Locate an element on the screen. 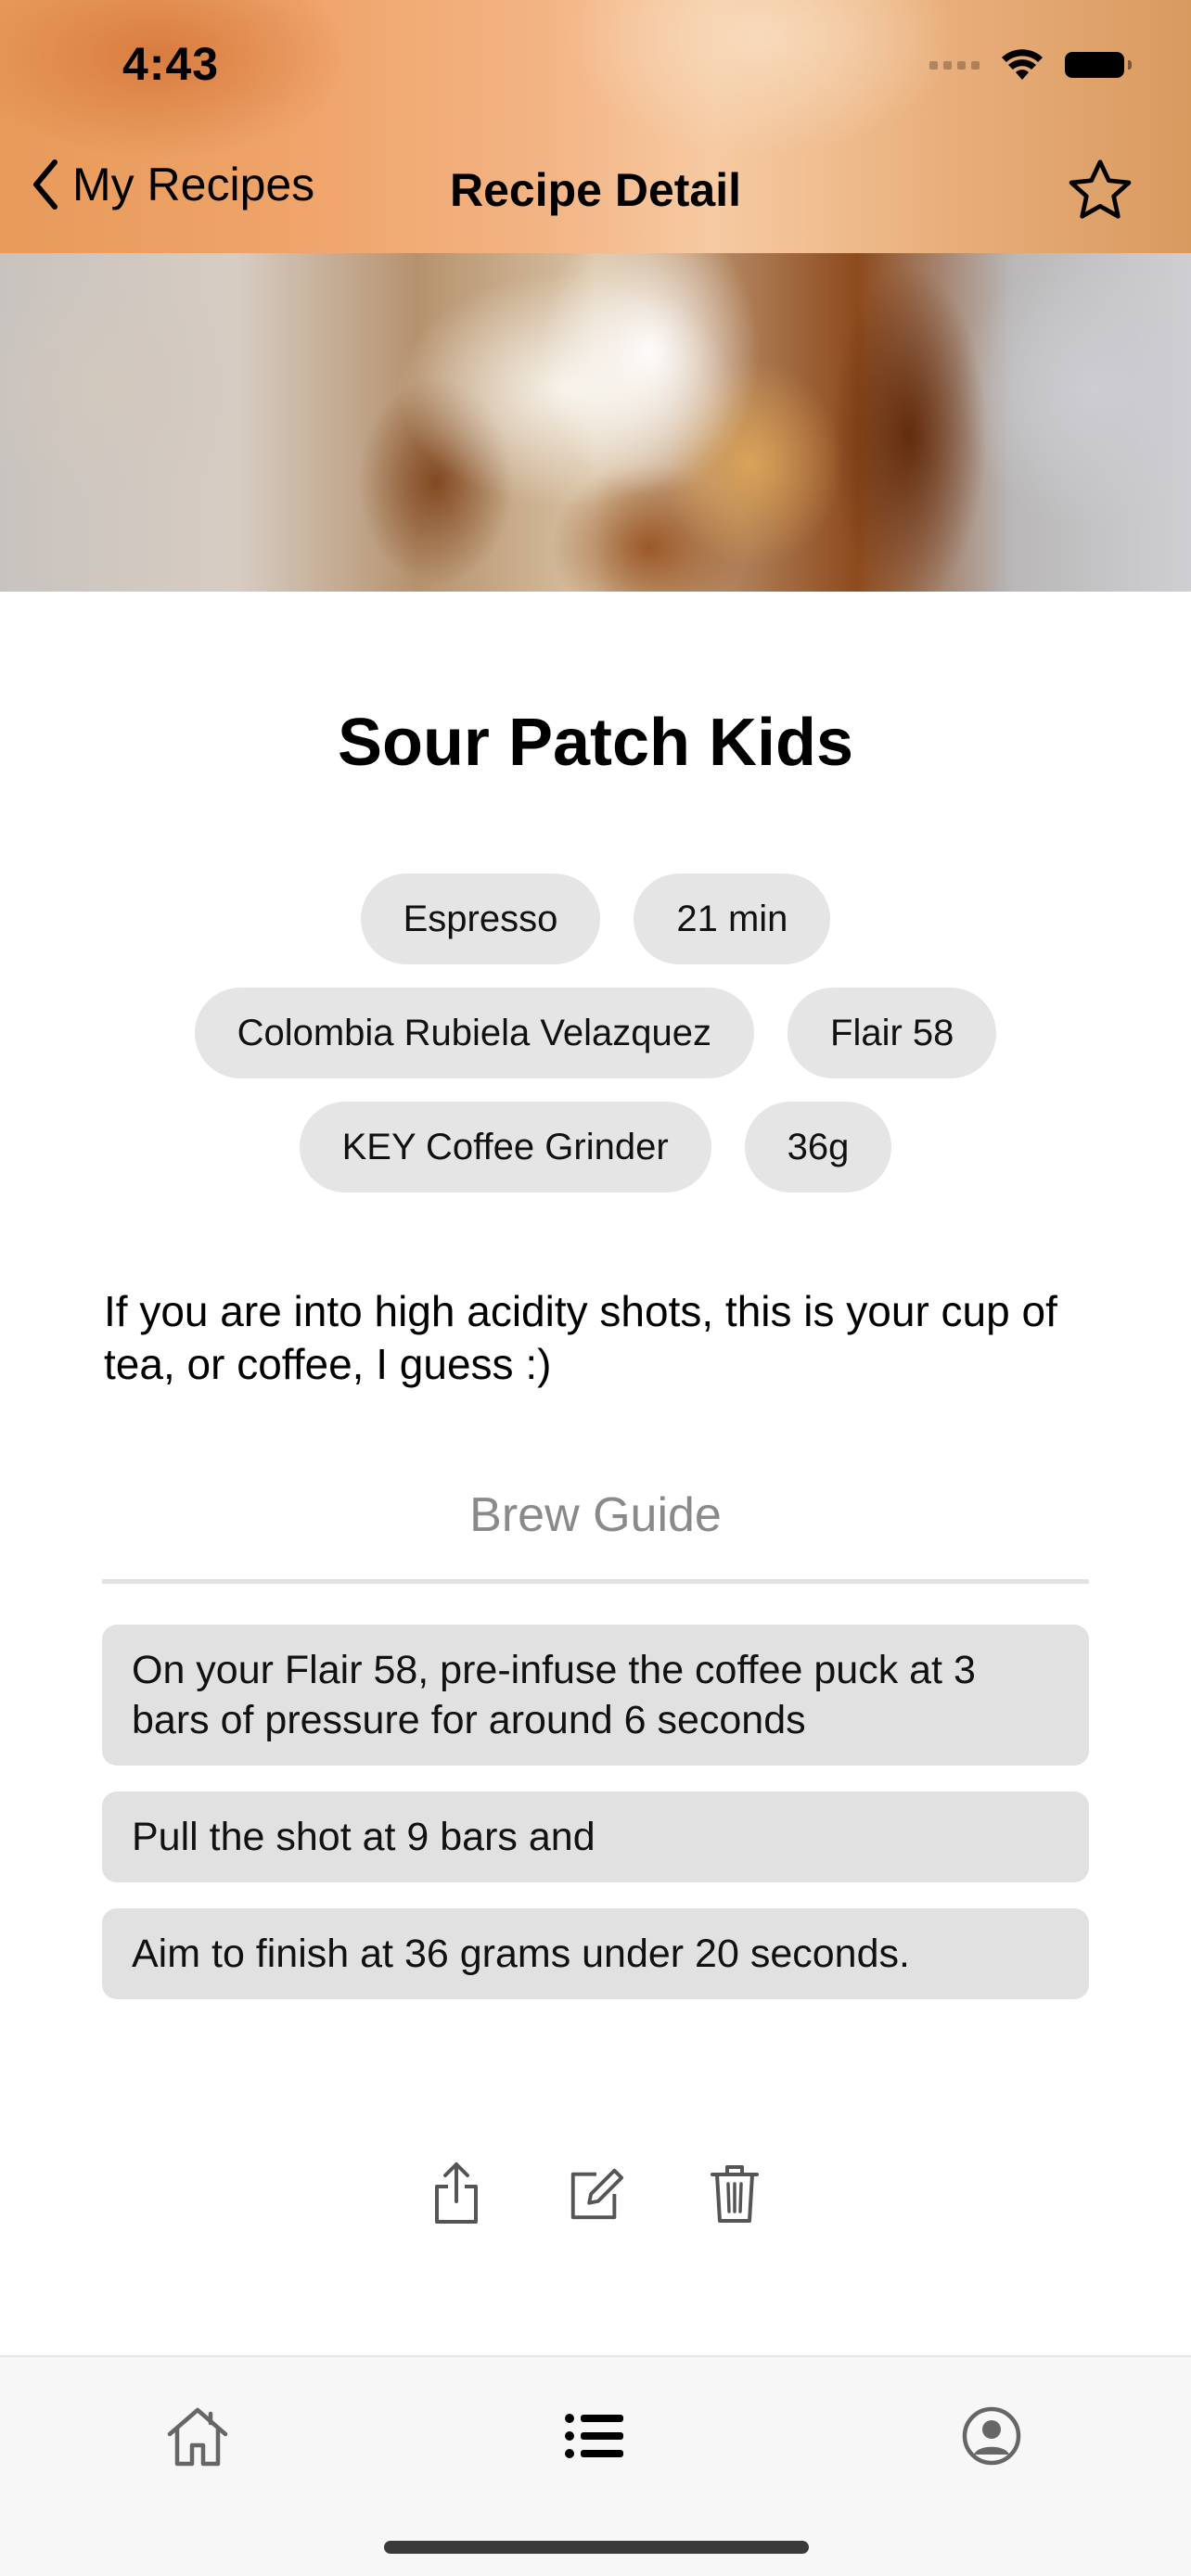 The image size is (1191, 2576). tab-profile is located at coordinates (992, 2436).